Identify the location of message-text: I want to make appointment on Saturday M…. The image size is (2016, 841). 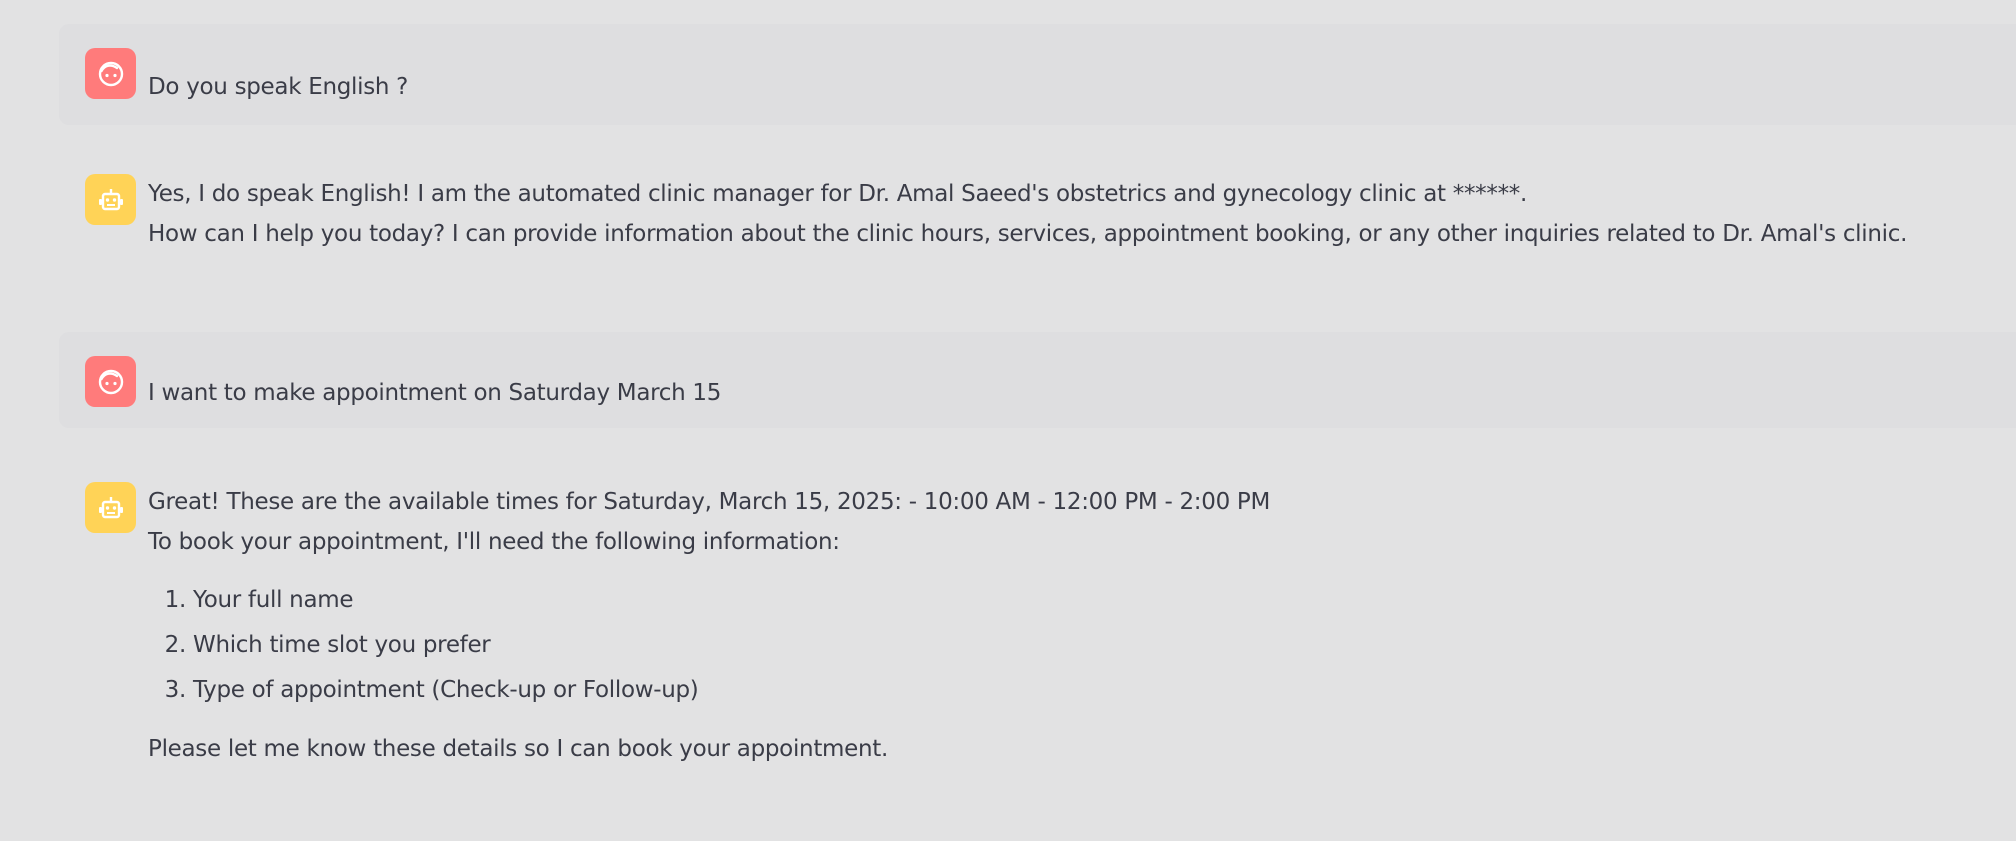
(435, 393).